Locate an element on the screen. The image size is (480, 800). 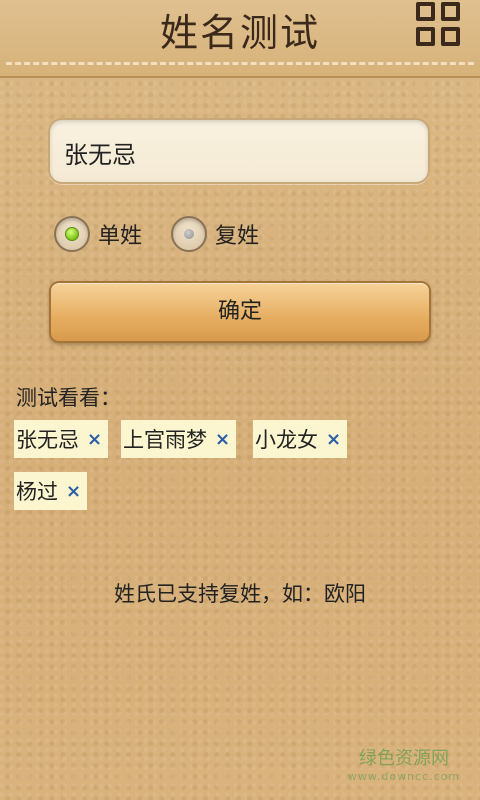
radio-unselected-dot is located at coordinates (189, 234).